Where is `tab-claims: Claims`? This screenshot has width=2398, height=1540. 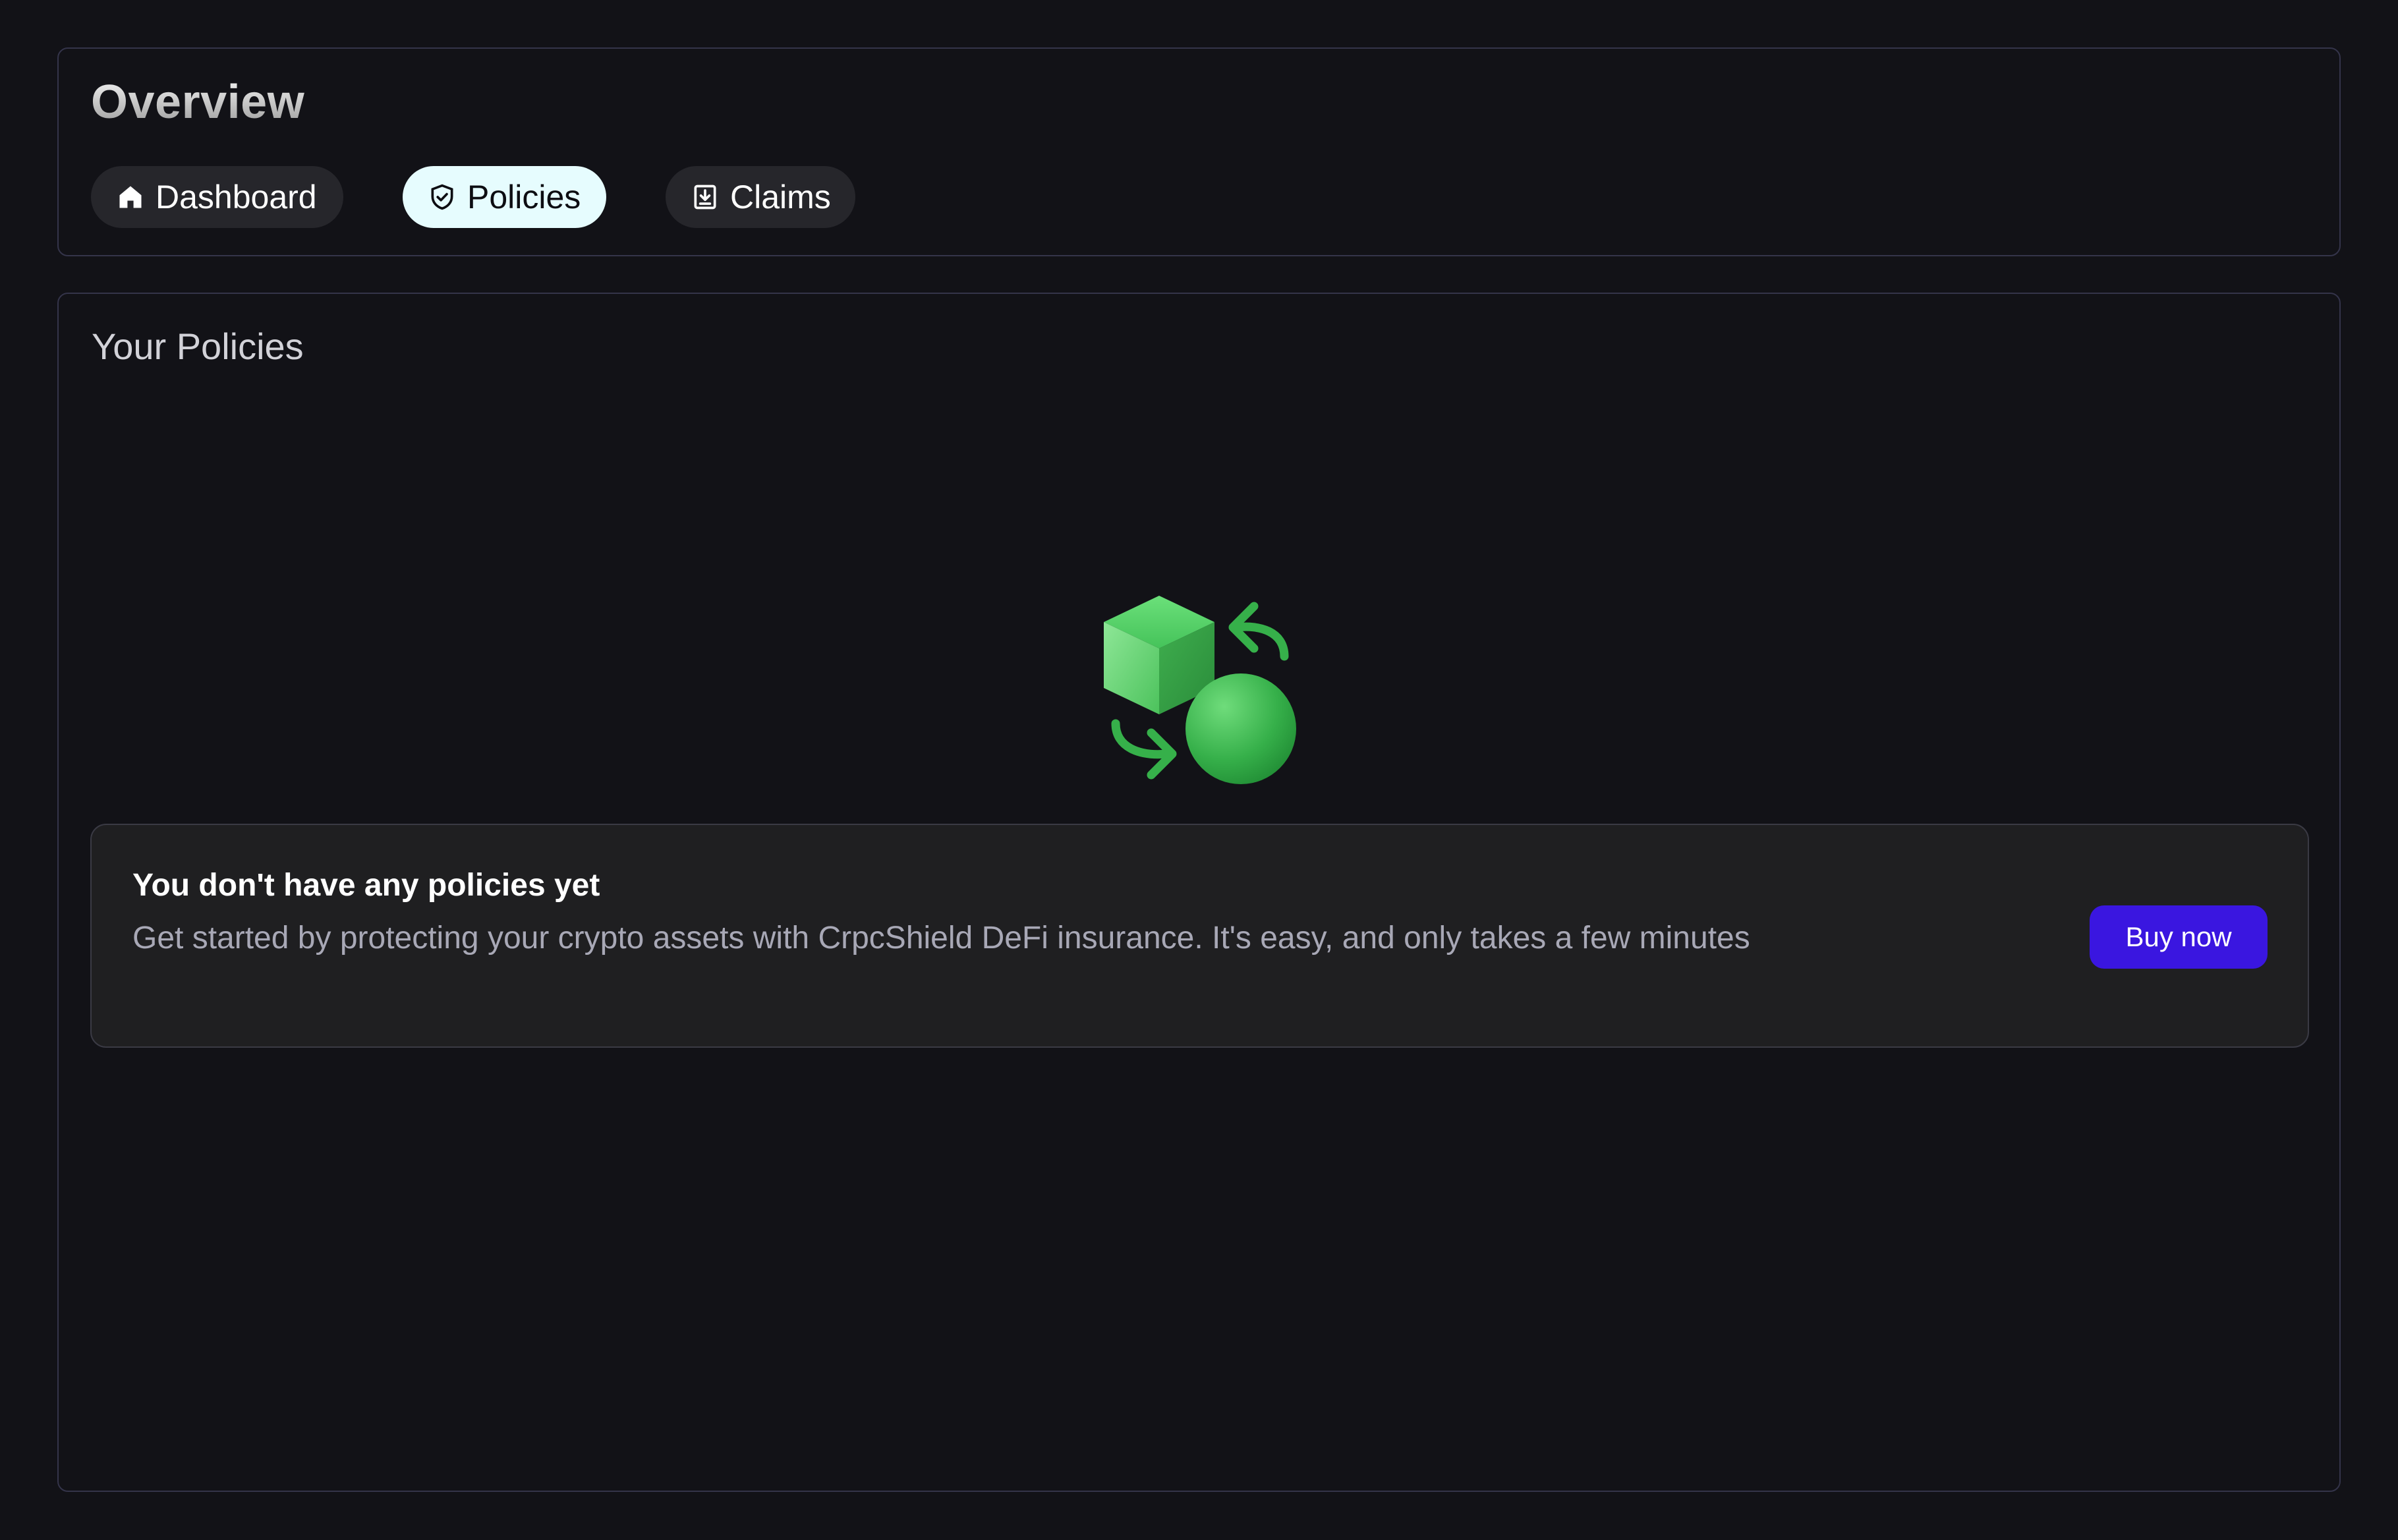
tab-claims: Claims is located at coordinates (760, 197).